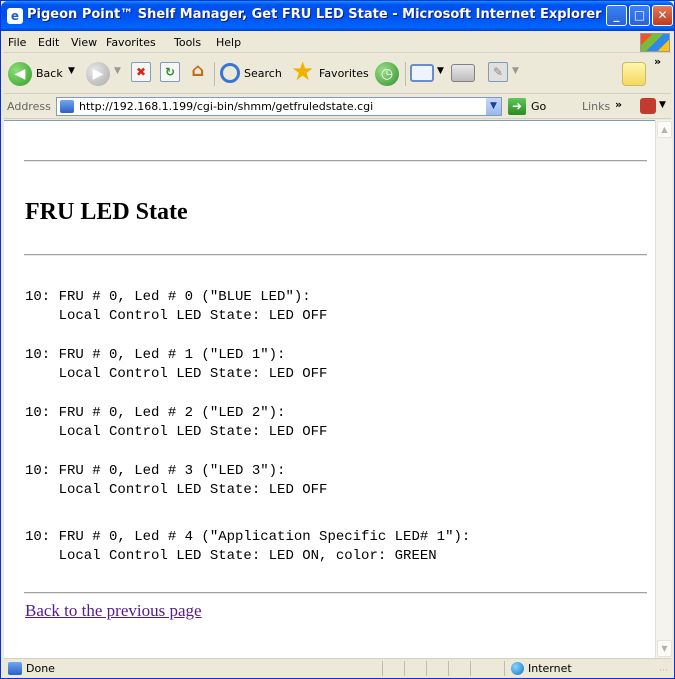 The height and width of the screenshot is (679, 675). Describe the element at coordinates (664, 648) in the screenshot. I see `scroll-down-icon: ▼` at that location.